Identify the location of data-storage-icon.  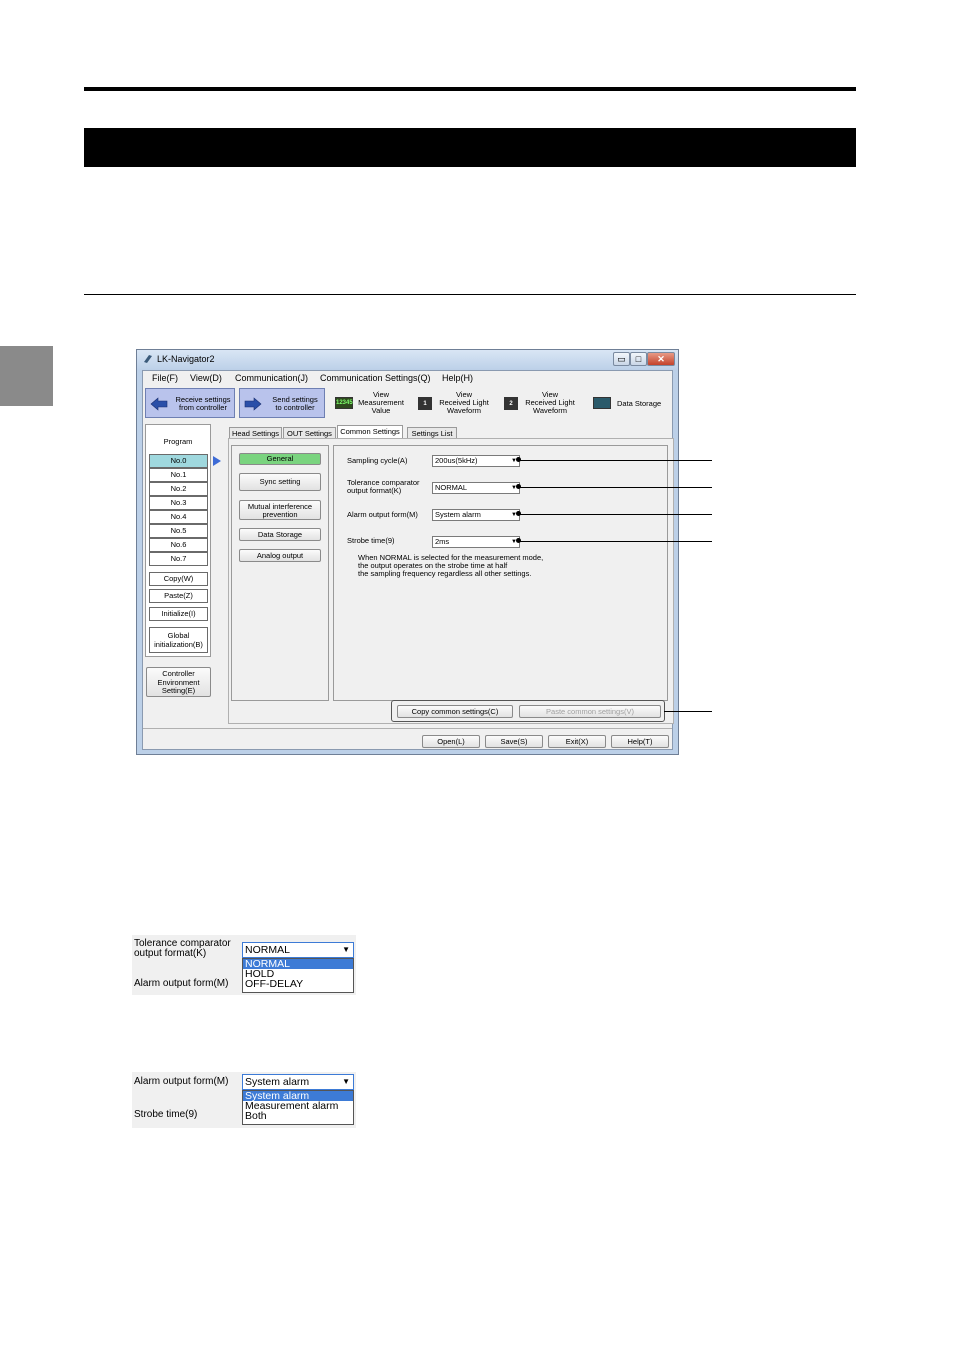
(602, 403).